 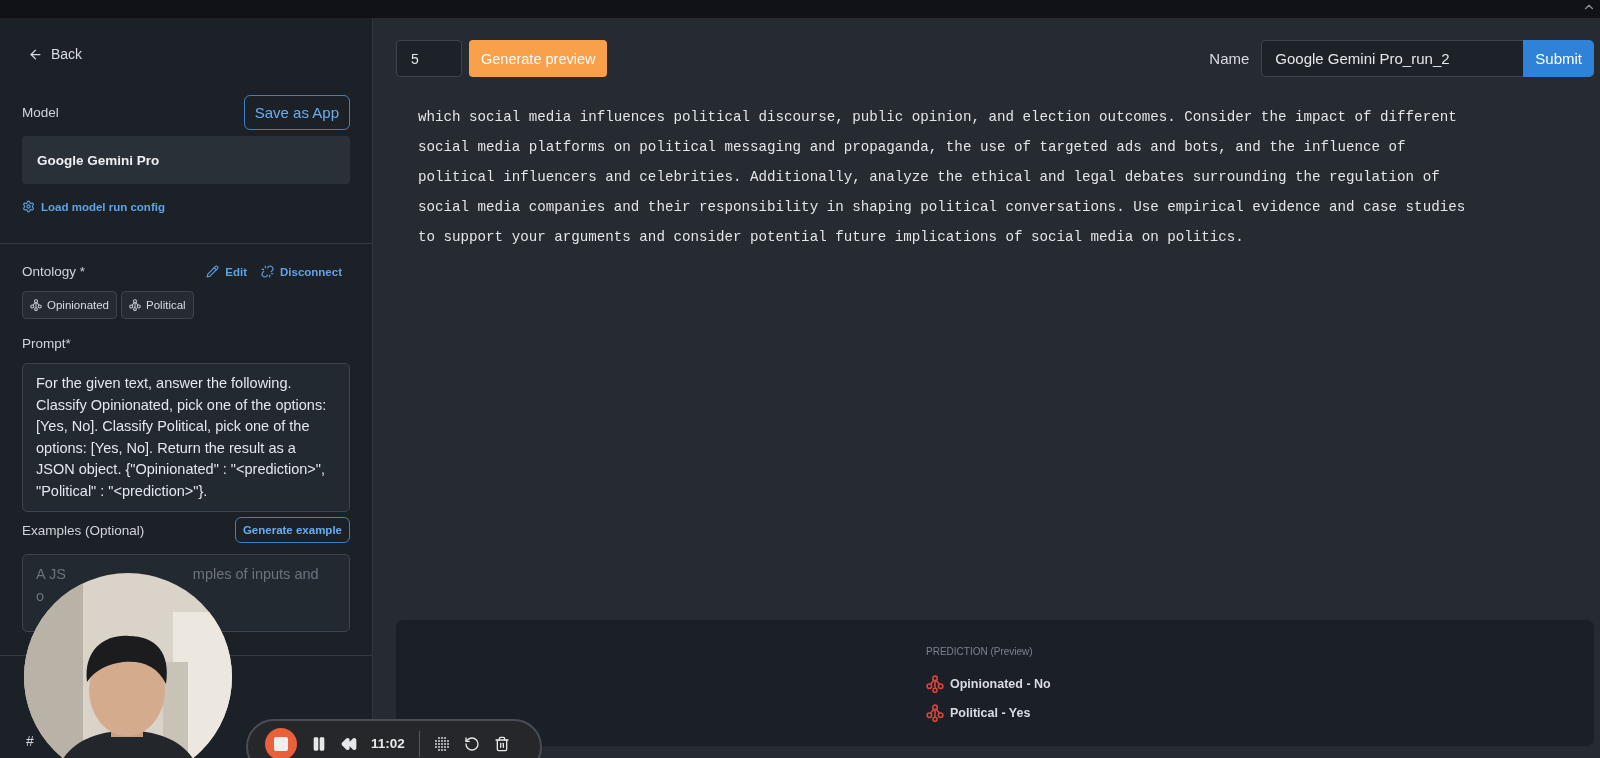 I want to click on recording-time: 11:02, so click(x=388, y=744).